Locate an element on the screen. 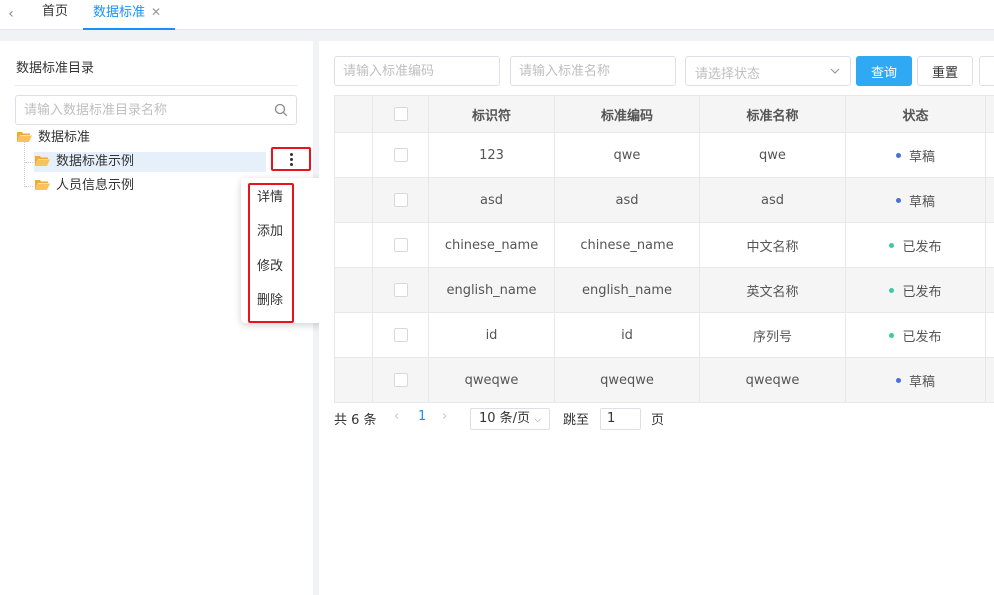  goto-label: 跳至 is located at coordinates (576, 420).